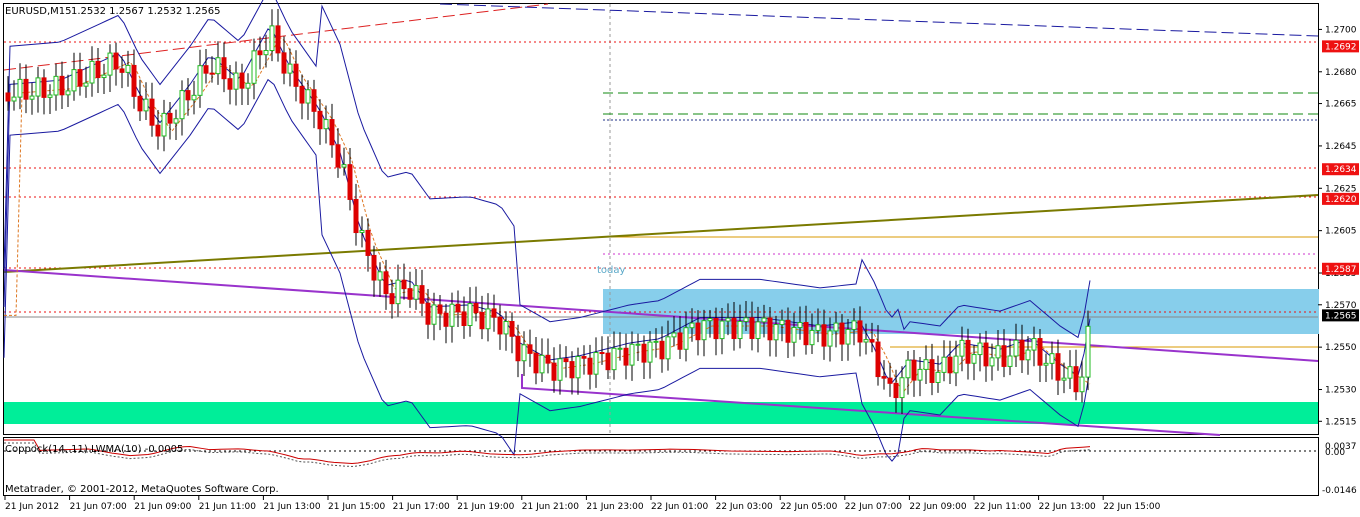 The image size is (1360, 517). I want to click on price-tick-label: 1.2570, so click(1341, 306).